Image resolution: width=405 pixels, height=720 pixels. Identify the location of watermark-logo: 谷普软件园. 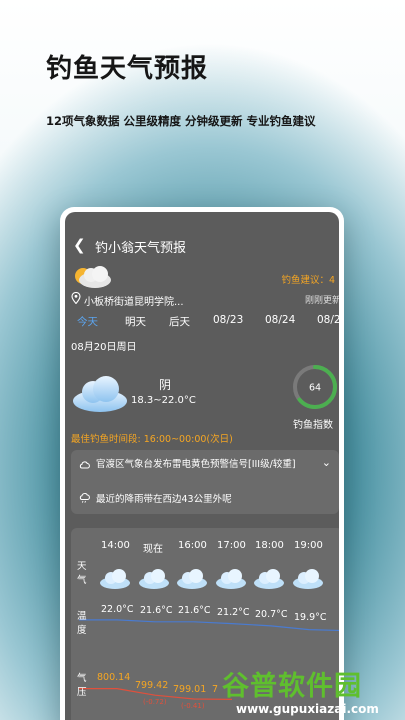
(292, 686).